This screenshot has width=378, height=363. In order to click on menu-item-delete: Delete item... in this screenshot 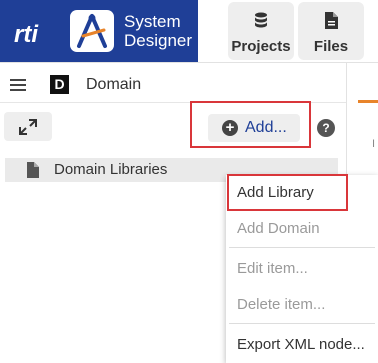, I will do `click(281, 304)`.